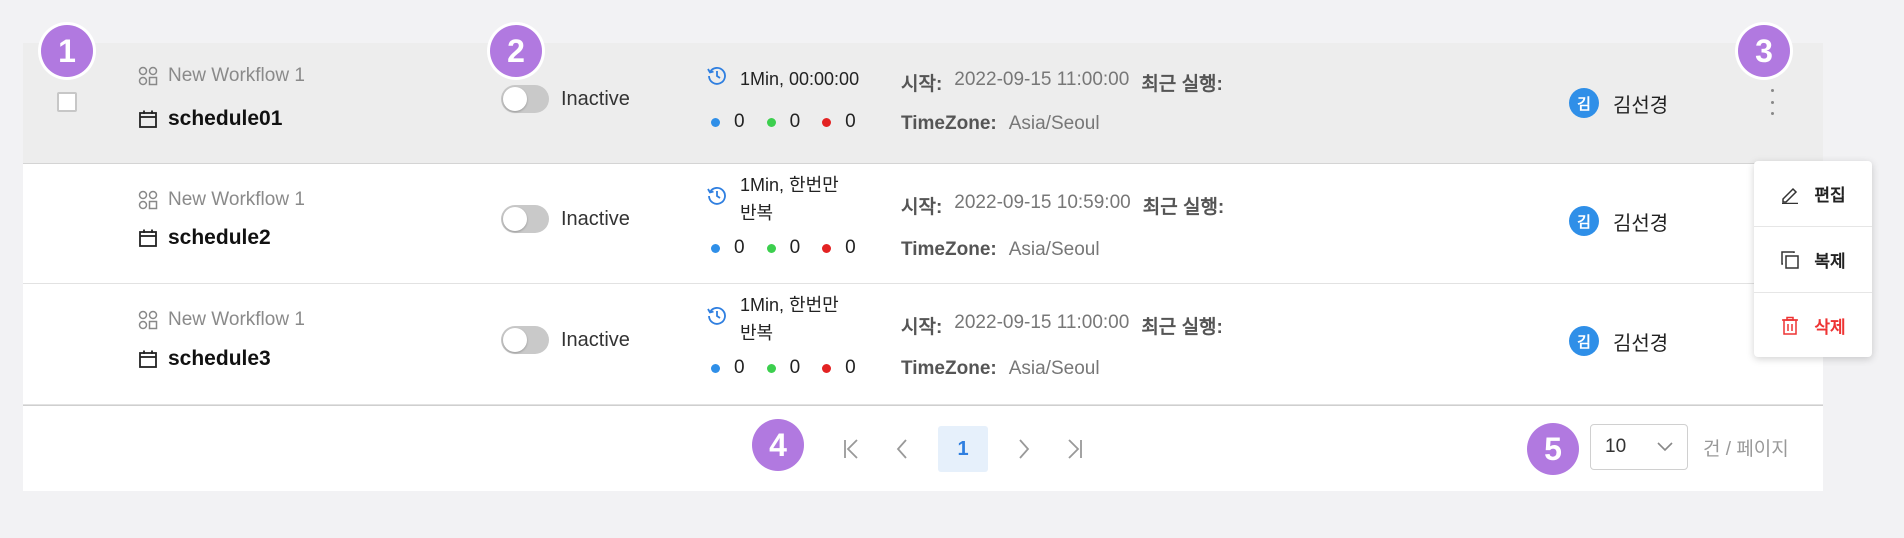 The image size is (1904, 538). Describe the element at coordinates (225, 118) in the screenshot. I see `schedule-label: schedule01` at that location.